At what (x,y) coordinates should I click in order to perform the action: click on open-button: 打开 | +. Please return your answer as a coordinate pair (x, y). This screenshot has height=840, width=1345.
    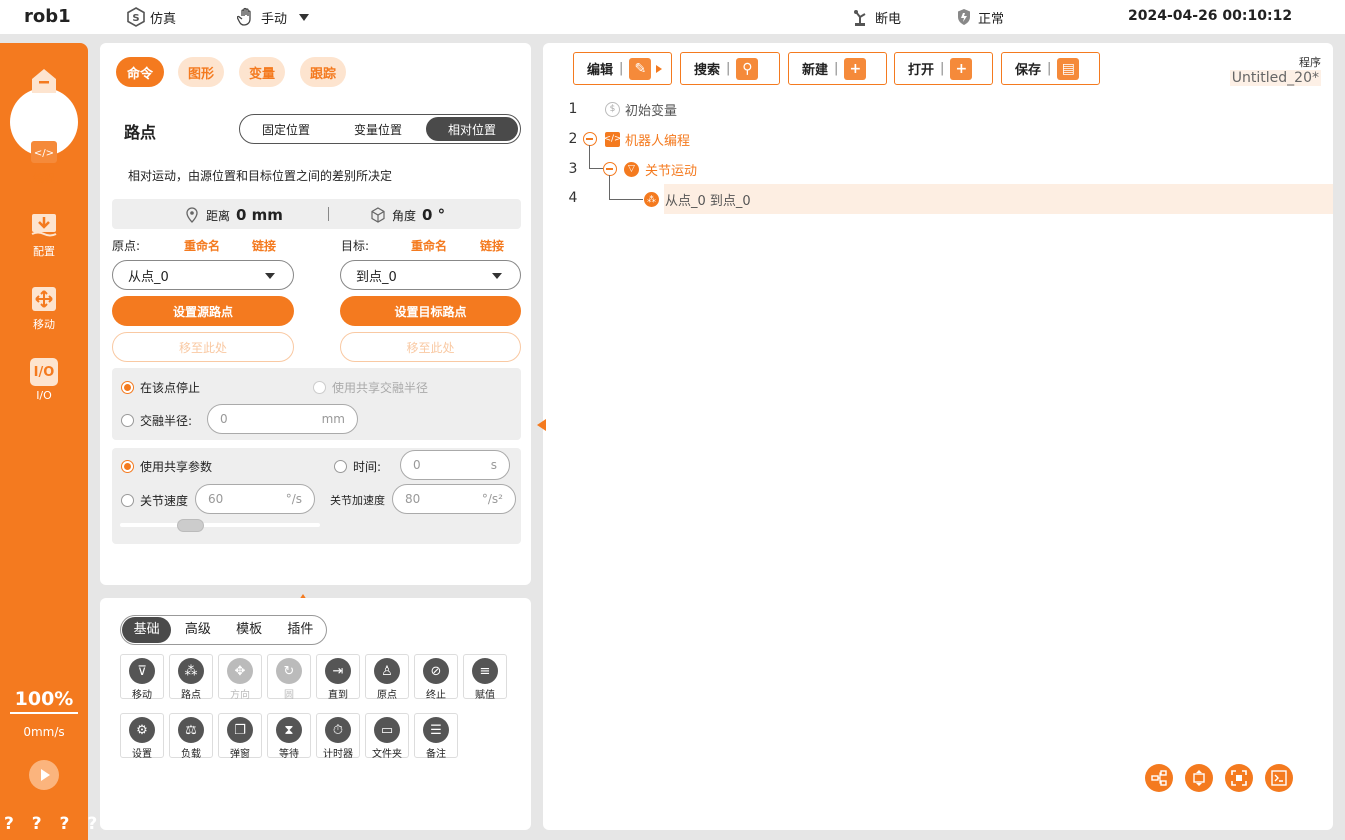
    Looking at the image, I should click on (943, 68).